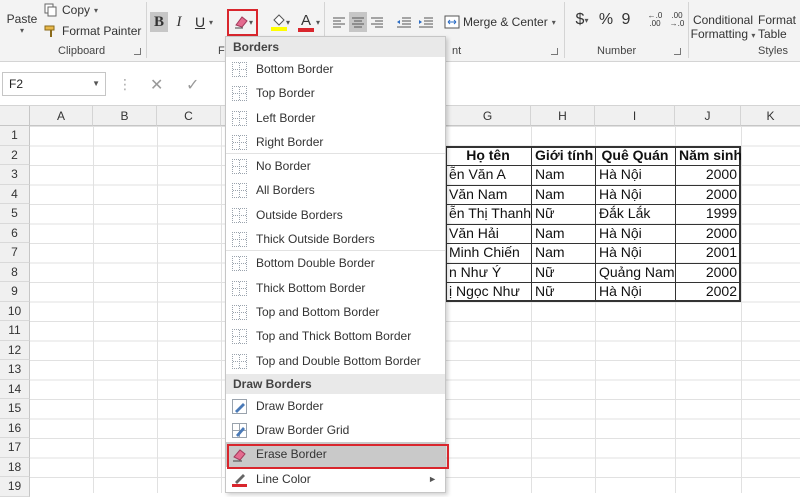 This screenshot has height=497, width=800. Describe the element at coordinates (15, 331) in the screenshot. I see `row-header: 11` at that location.